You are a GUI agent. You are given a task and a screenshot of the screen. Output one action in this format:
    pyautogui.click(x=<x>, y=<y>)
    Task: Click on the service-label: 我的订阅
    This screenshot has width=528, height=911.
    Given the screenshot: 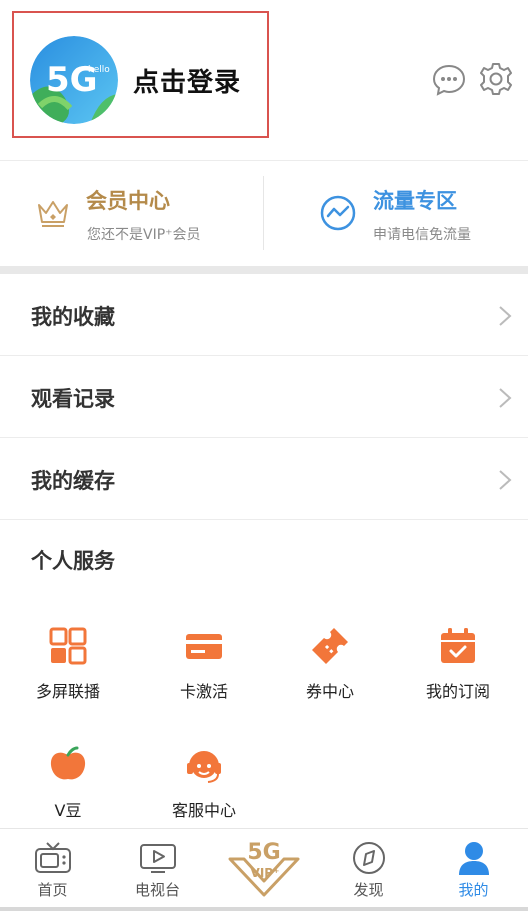 What is the action you would take?
    pyautogui.click(x=457, y=691)
    